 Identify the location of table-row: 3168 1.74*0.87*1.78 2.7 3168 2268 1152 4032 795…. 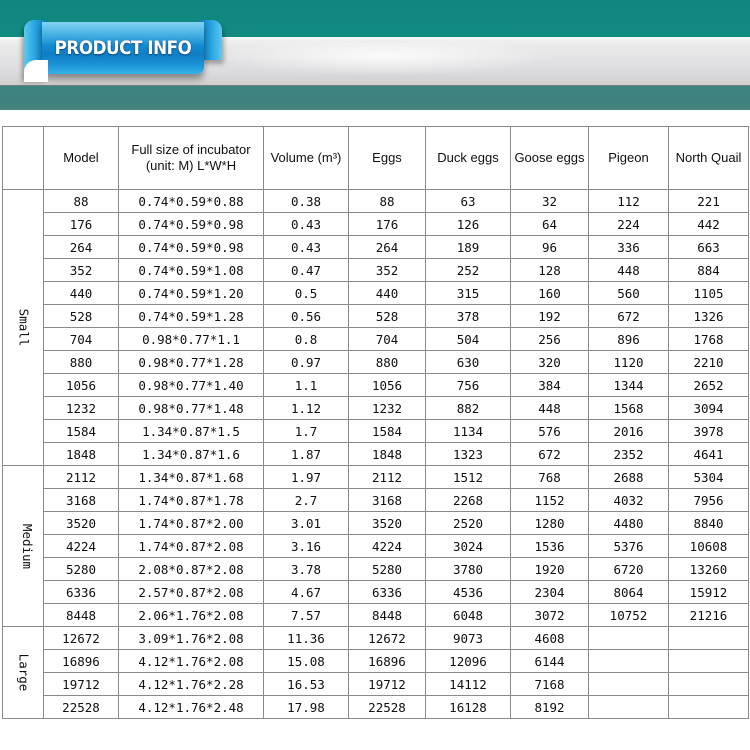
(376, 500).